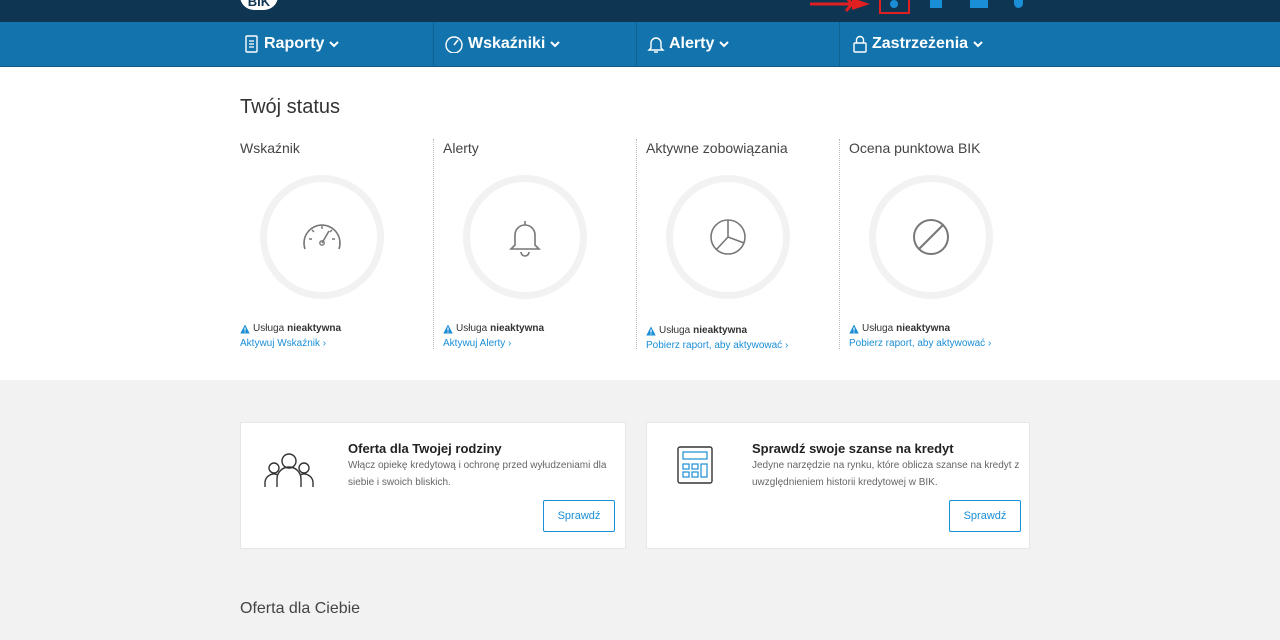 This screenshot has height=640, width=1280. Describe the element at coordinates (289, 470) in the screenshot. I see `family-icon` at that location.